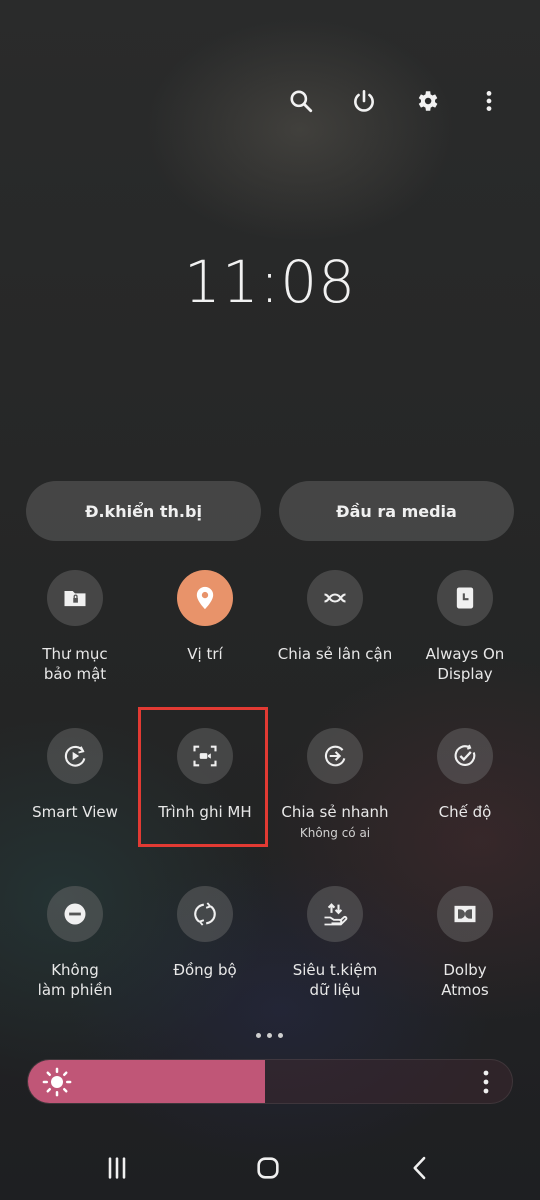 Image resolution: width=540 pixels, height=1200 pixels. I want to click on nearby-share-icon, so click(335, 598).